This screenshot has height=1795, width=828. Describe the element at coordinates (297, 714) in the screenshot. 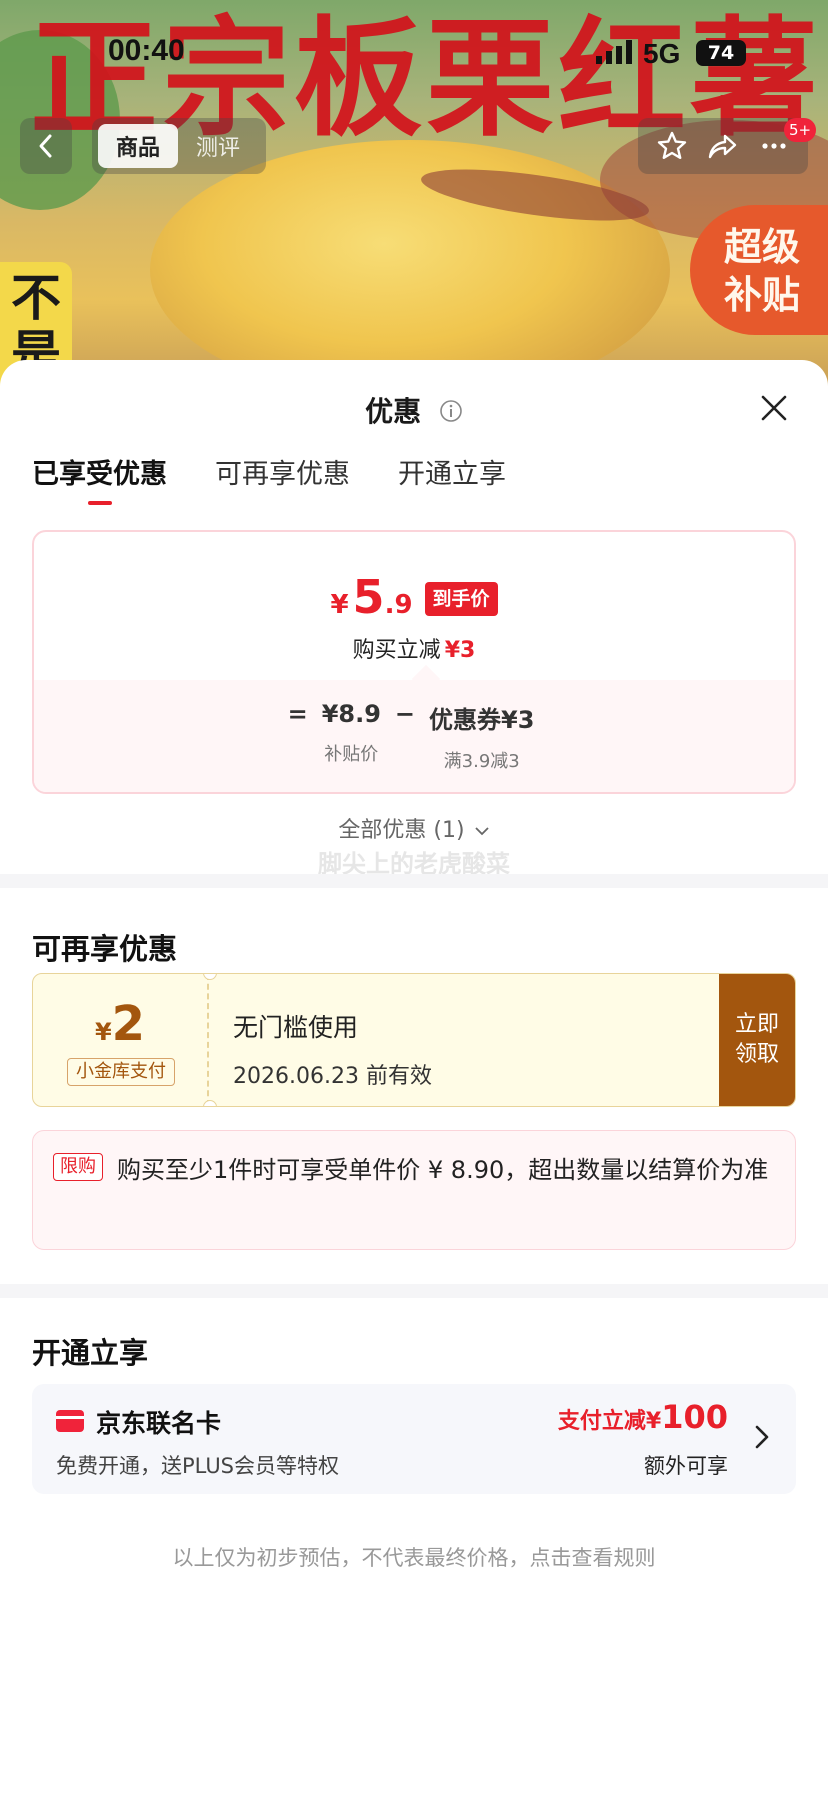

I see `equals-sign: =` at that location.